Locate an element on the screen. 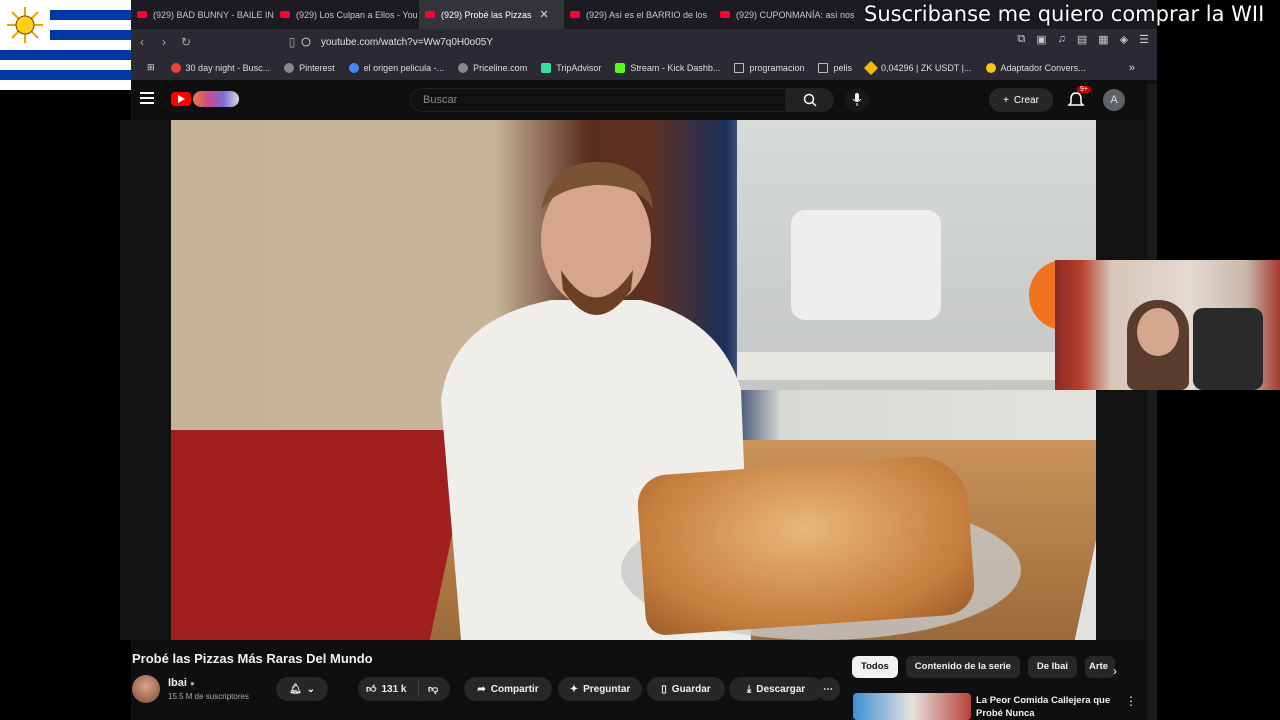 The image size is (1280, 720). chip-art: Arte is located at coordinates (1100, 667).